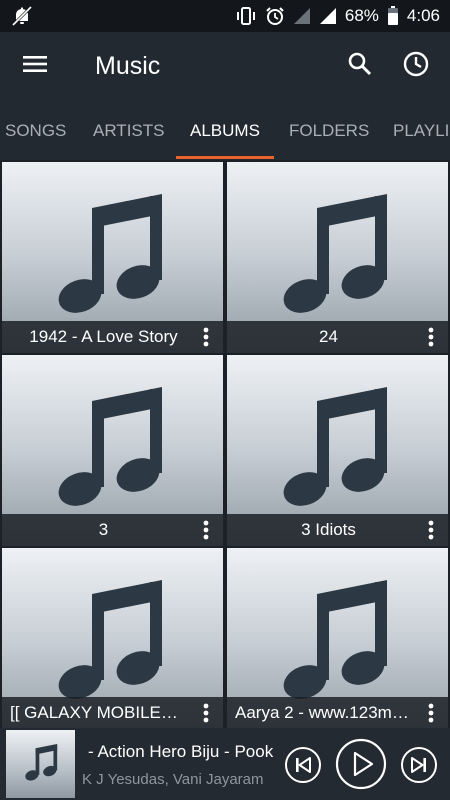 The height and width of the screenshot is (800, 450). I want to click on play-icon, so click(361, 764).